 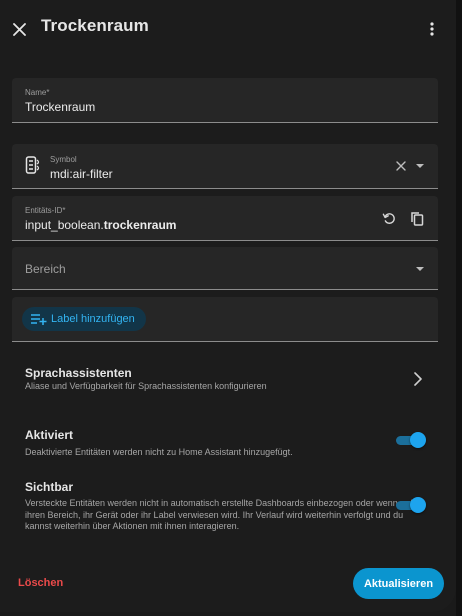 I want to click on copy-icon, so click(x=417, y=218).